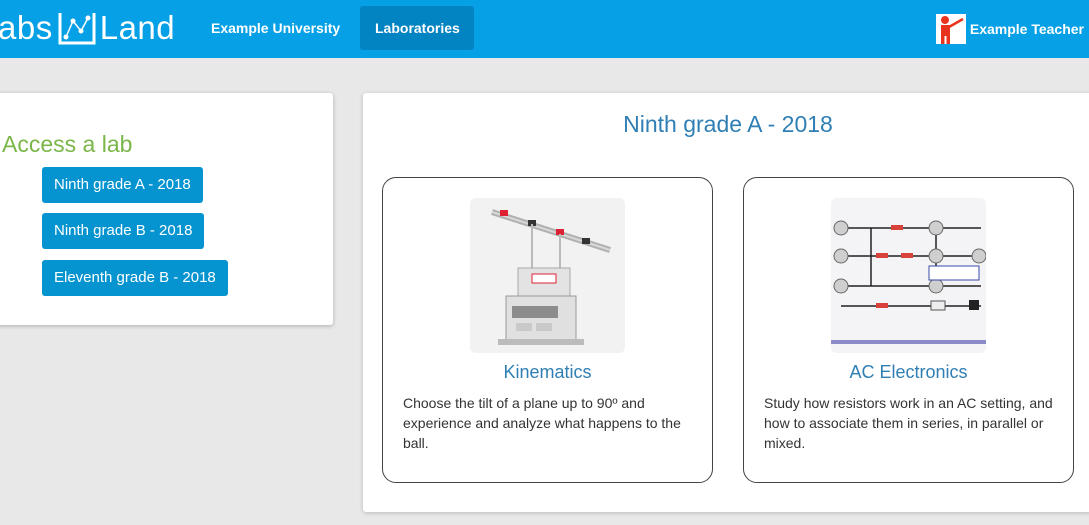 This screenshot has width=1089, height=525. I want to click on logo-text-left: abs, so click(26, 27).